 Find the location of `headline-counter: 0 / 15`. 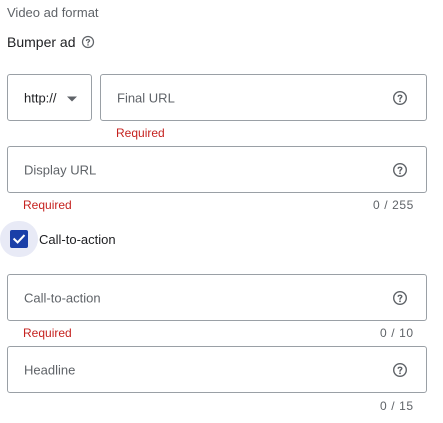

headline-counter: 0 / 15 is located at coordinates (397, 406).